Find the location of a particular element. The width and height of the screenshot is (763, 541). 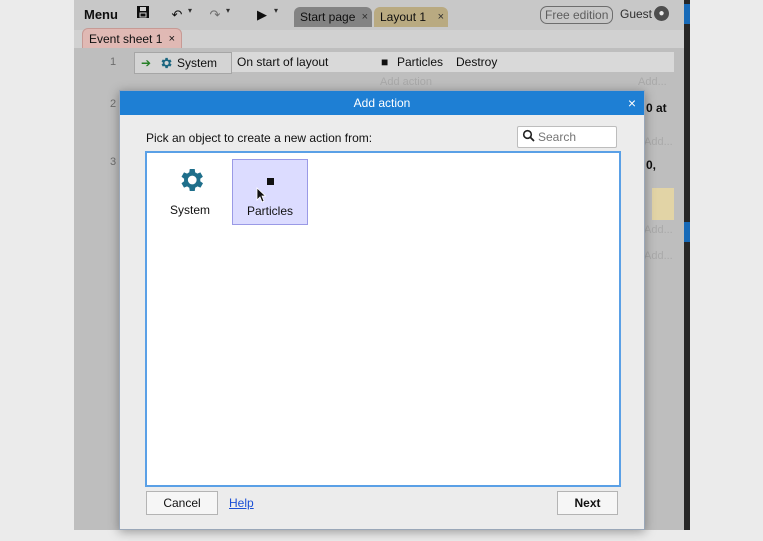

help-link: Help is located at coordinates (241, 503).